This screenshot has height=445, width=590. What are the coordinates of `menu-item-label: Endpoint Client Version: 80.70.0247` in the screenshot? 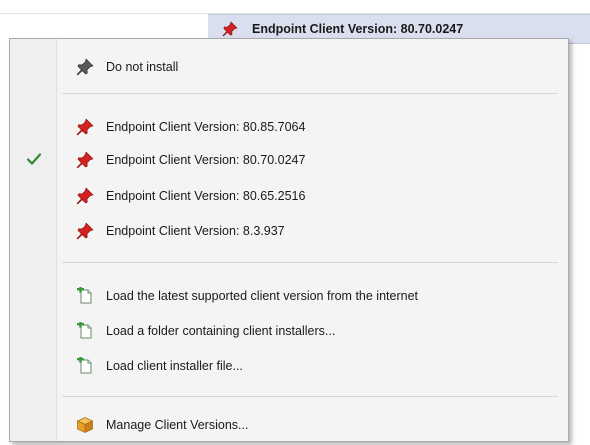 It's located at (206, 160).